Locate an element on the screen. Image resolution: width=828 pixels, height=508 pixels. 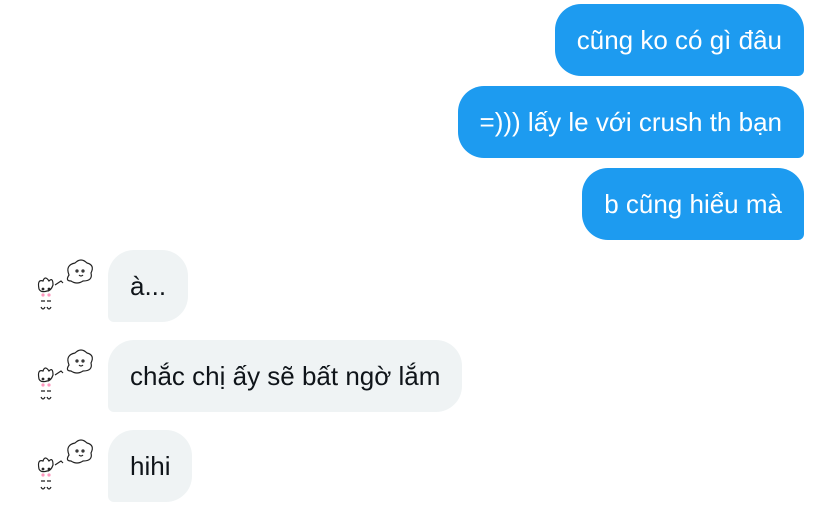
outgoing-message: cũng ko có gì đâu is located at coordinates (679, 40).